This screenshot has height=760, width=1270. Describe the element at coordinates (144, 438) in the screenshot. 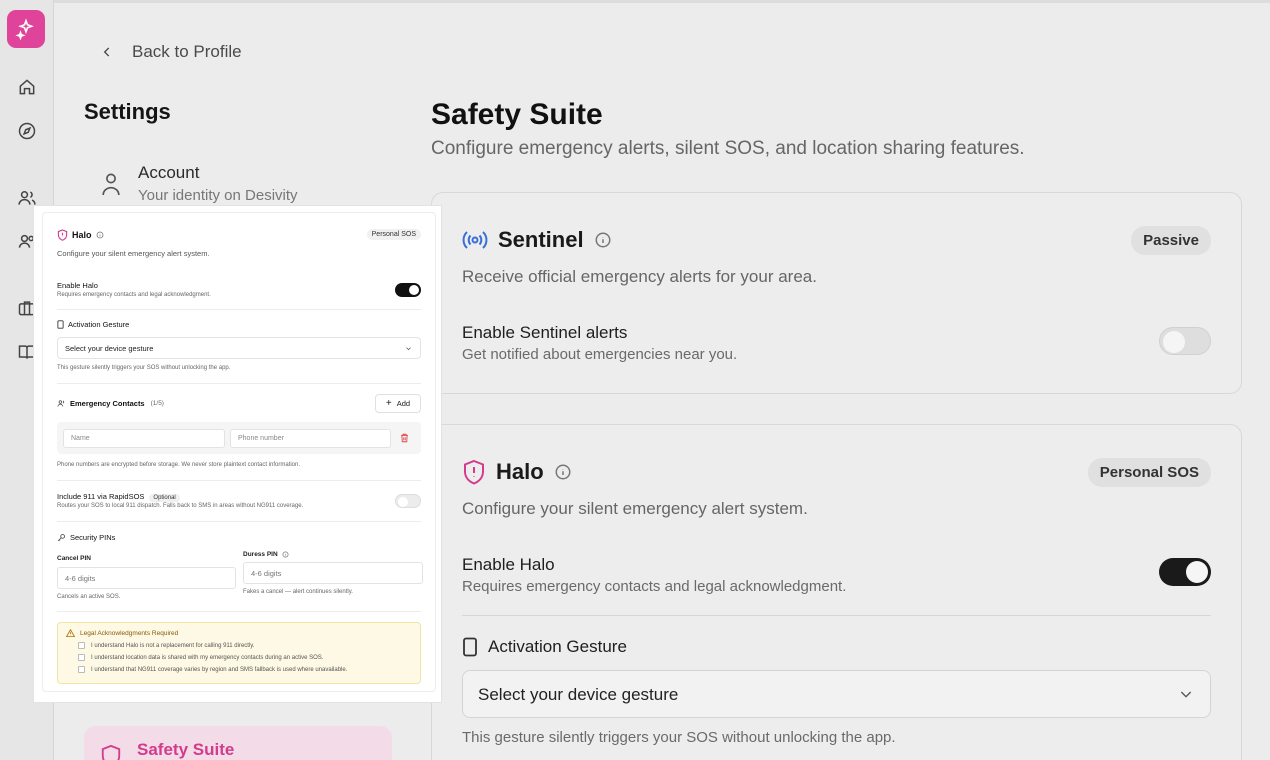

I see `contact-name-input: Name` at that location.